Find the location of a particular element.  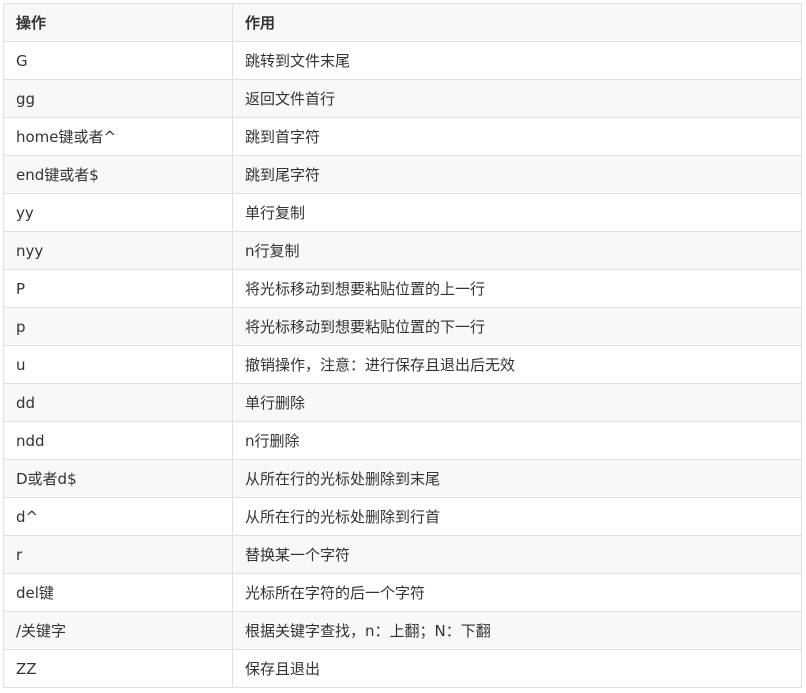

table-row: yy 单行复制 is located at coordinates (402, 212).